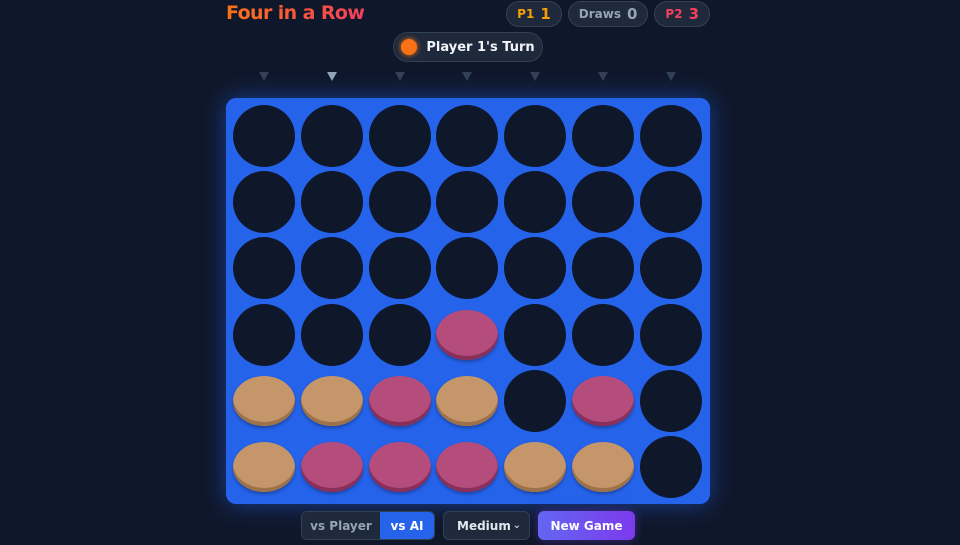 This screenshot has height=545, width=960. Describe the element at coordinates (586, 525) in the screenshot. I see `new-game-button: New Game` at that location.